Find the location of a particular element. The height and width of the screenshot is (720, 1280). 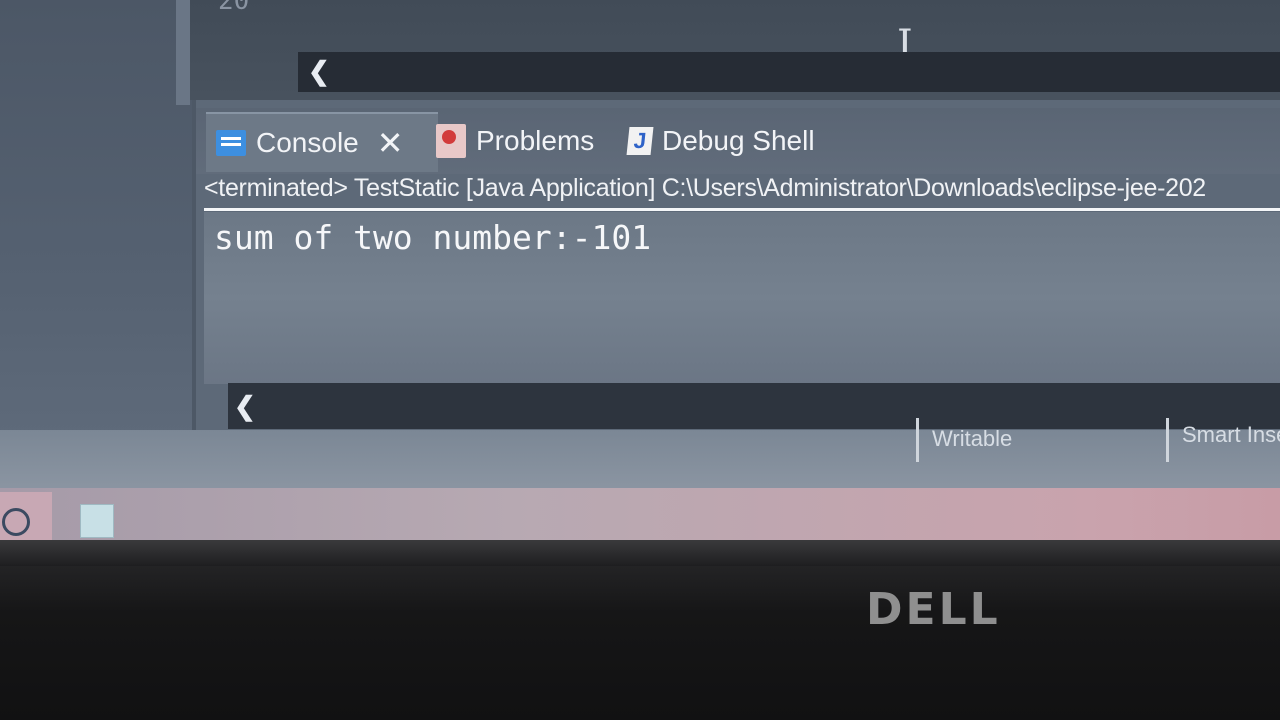

start-icon is located at coordinates (16, 522).